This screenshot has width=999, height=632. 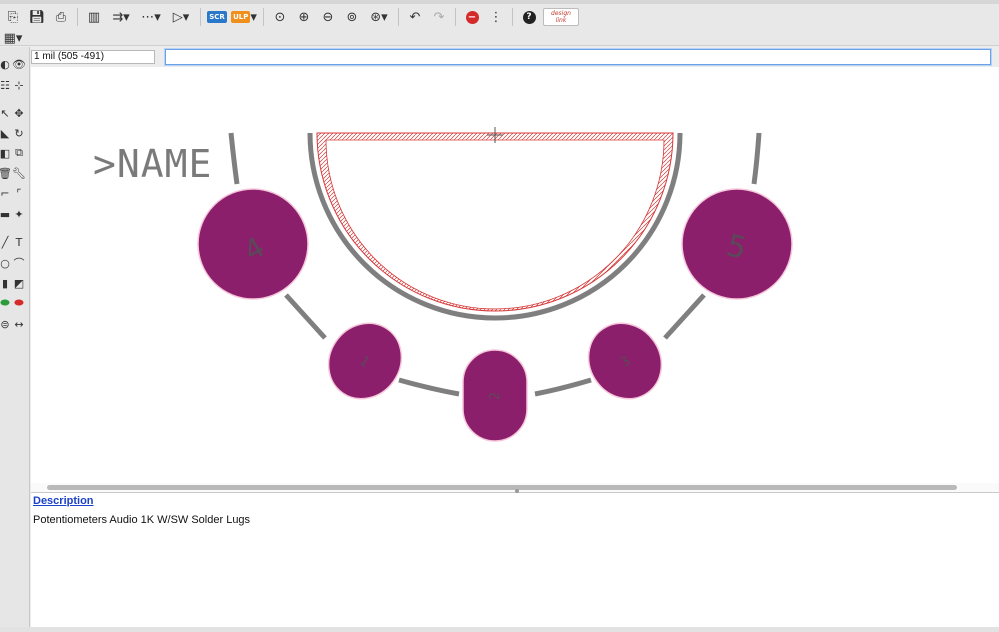 I want to click on open-icon: ⎘, so click(x=13, y=17).